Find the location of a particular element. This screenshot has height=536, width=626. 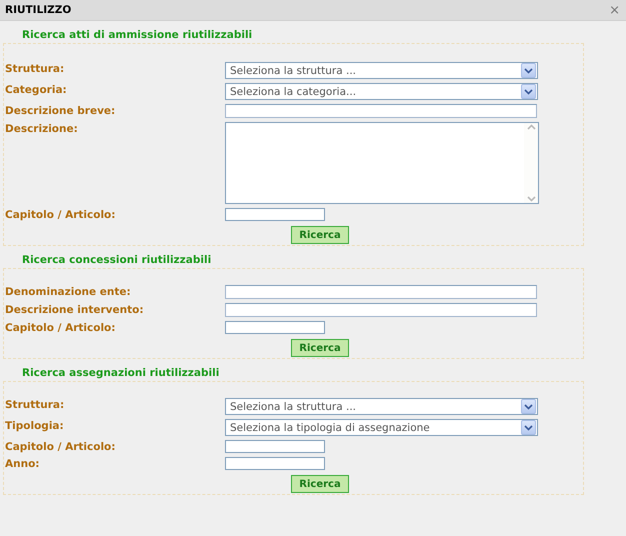

field-label: Categoria: is located at coordinates (36, 89).